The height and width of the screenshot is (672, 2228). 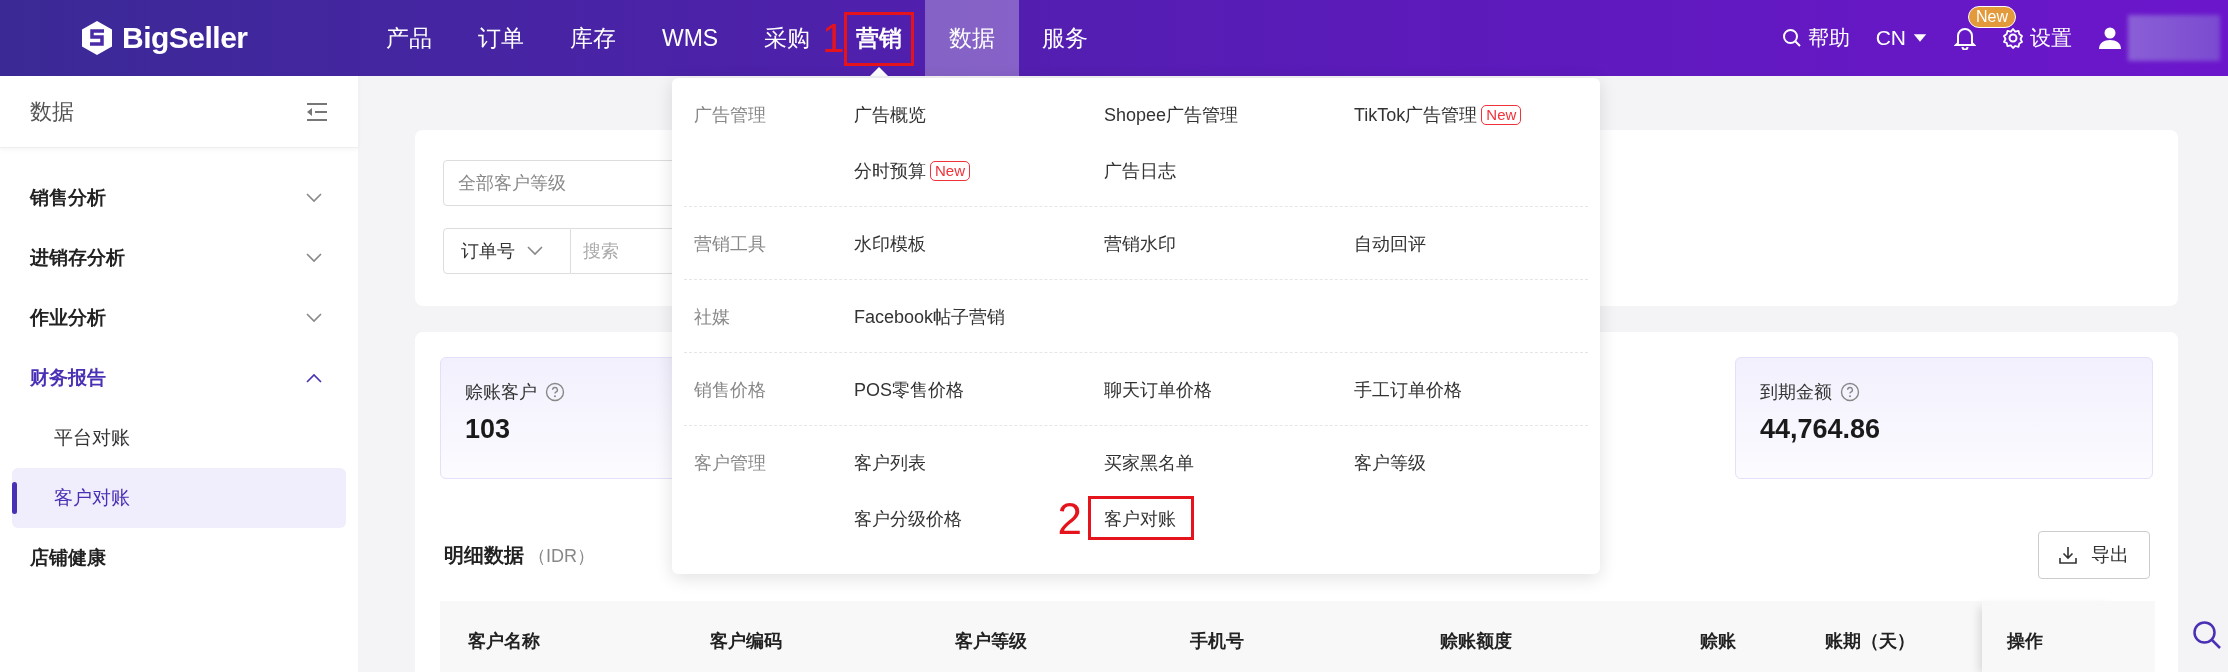 I want to click on menu-group-label: 社媒, so click(x=712, y=317).